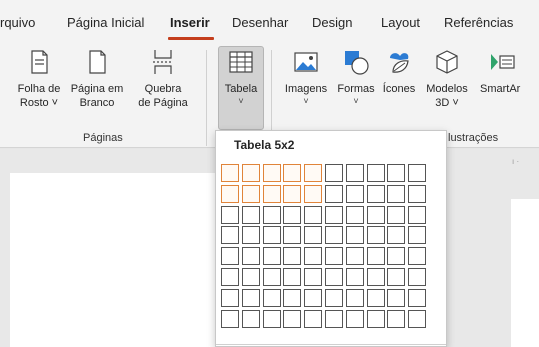  I want to click on tab-layout: Layout, so click(400, 23).